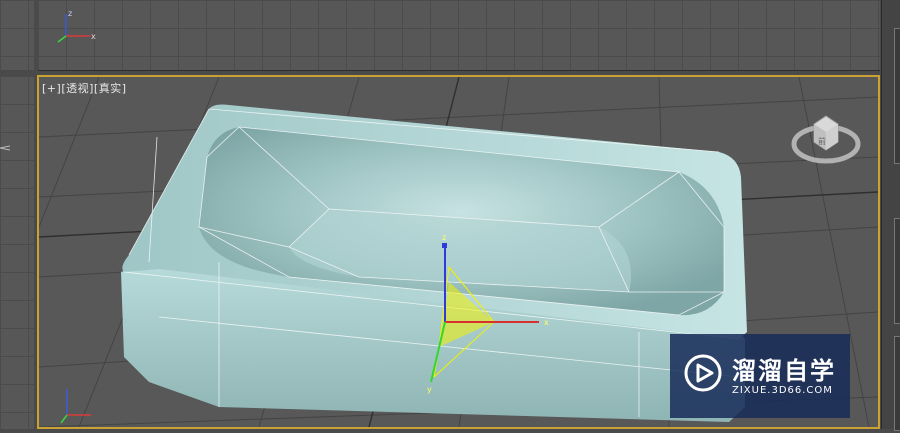  I want to click on watermark-logo: 溜溜自学 ZIXUE.3D66.COM, so click(760, 376).